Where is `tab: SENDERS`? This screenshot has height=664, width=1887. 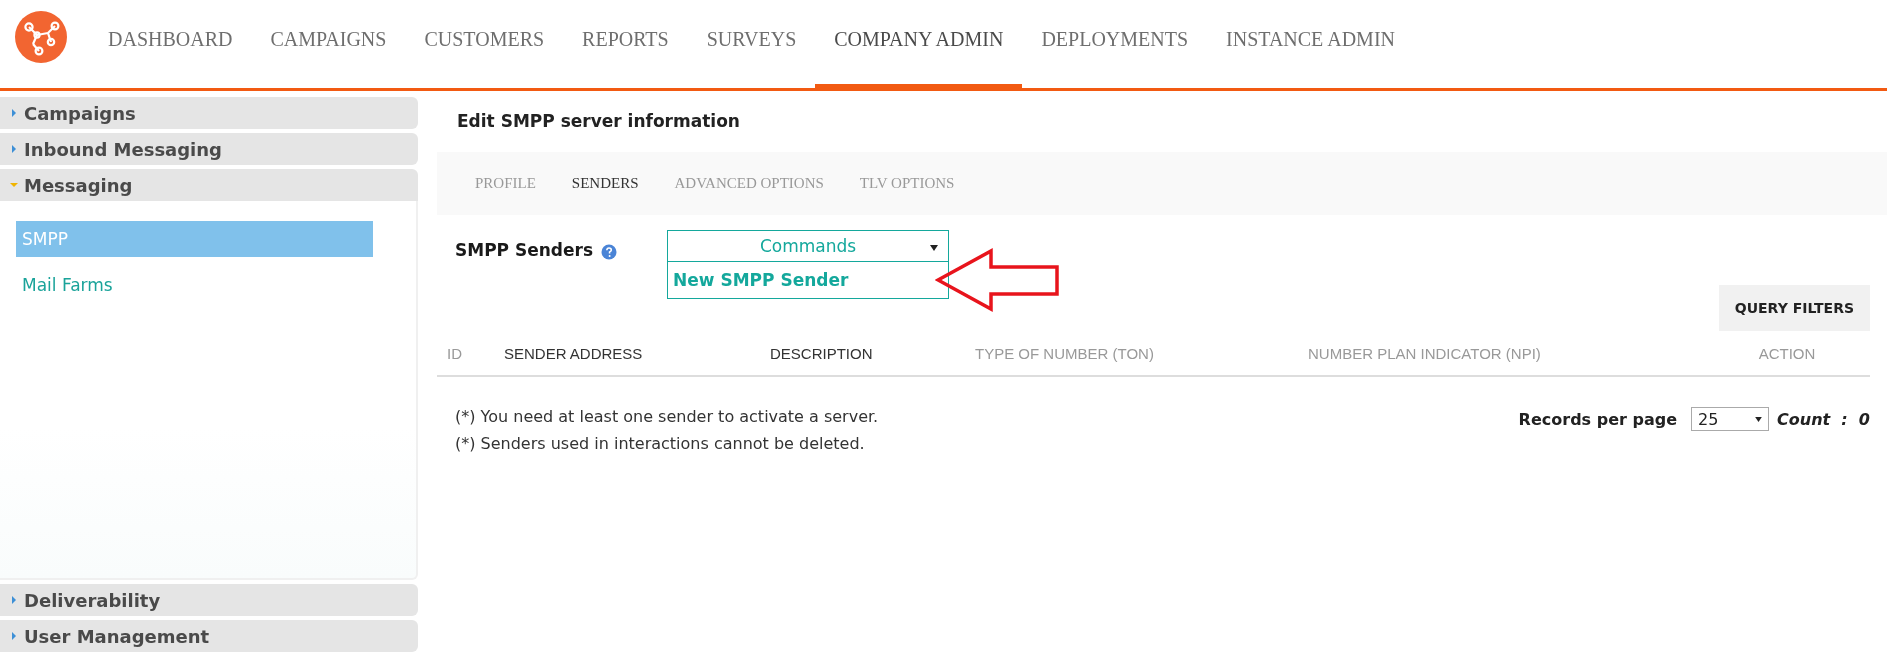
tab: SENDERS is located at coordinates (605, 183).